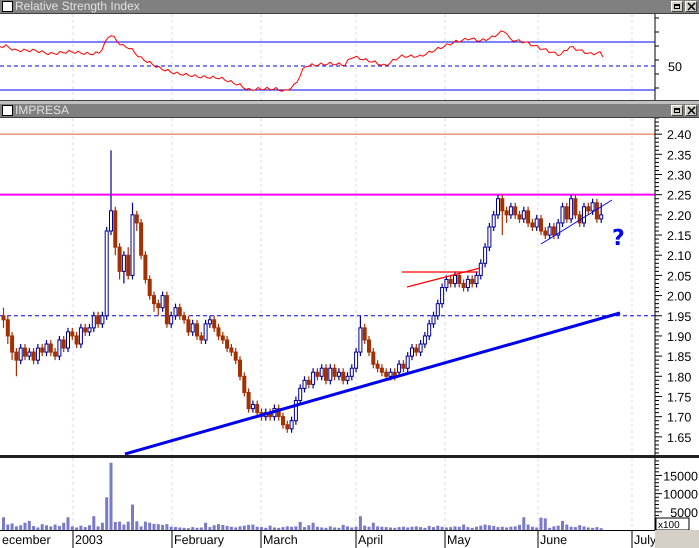 Image resolution: width=699 pixels, height=548 pixels. I want to click on date-label: May, so click(459, 540).